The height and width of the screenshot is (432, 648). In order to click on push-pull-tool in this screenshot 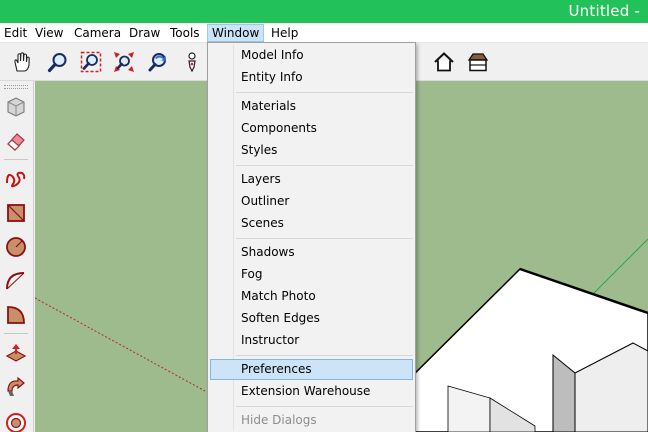, I will do `click(16, 353)`.